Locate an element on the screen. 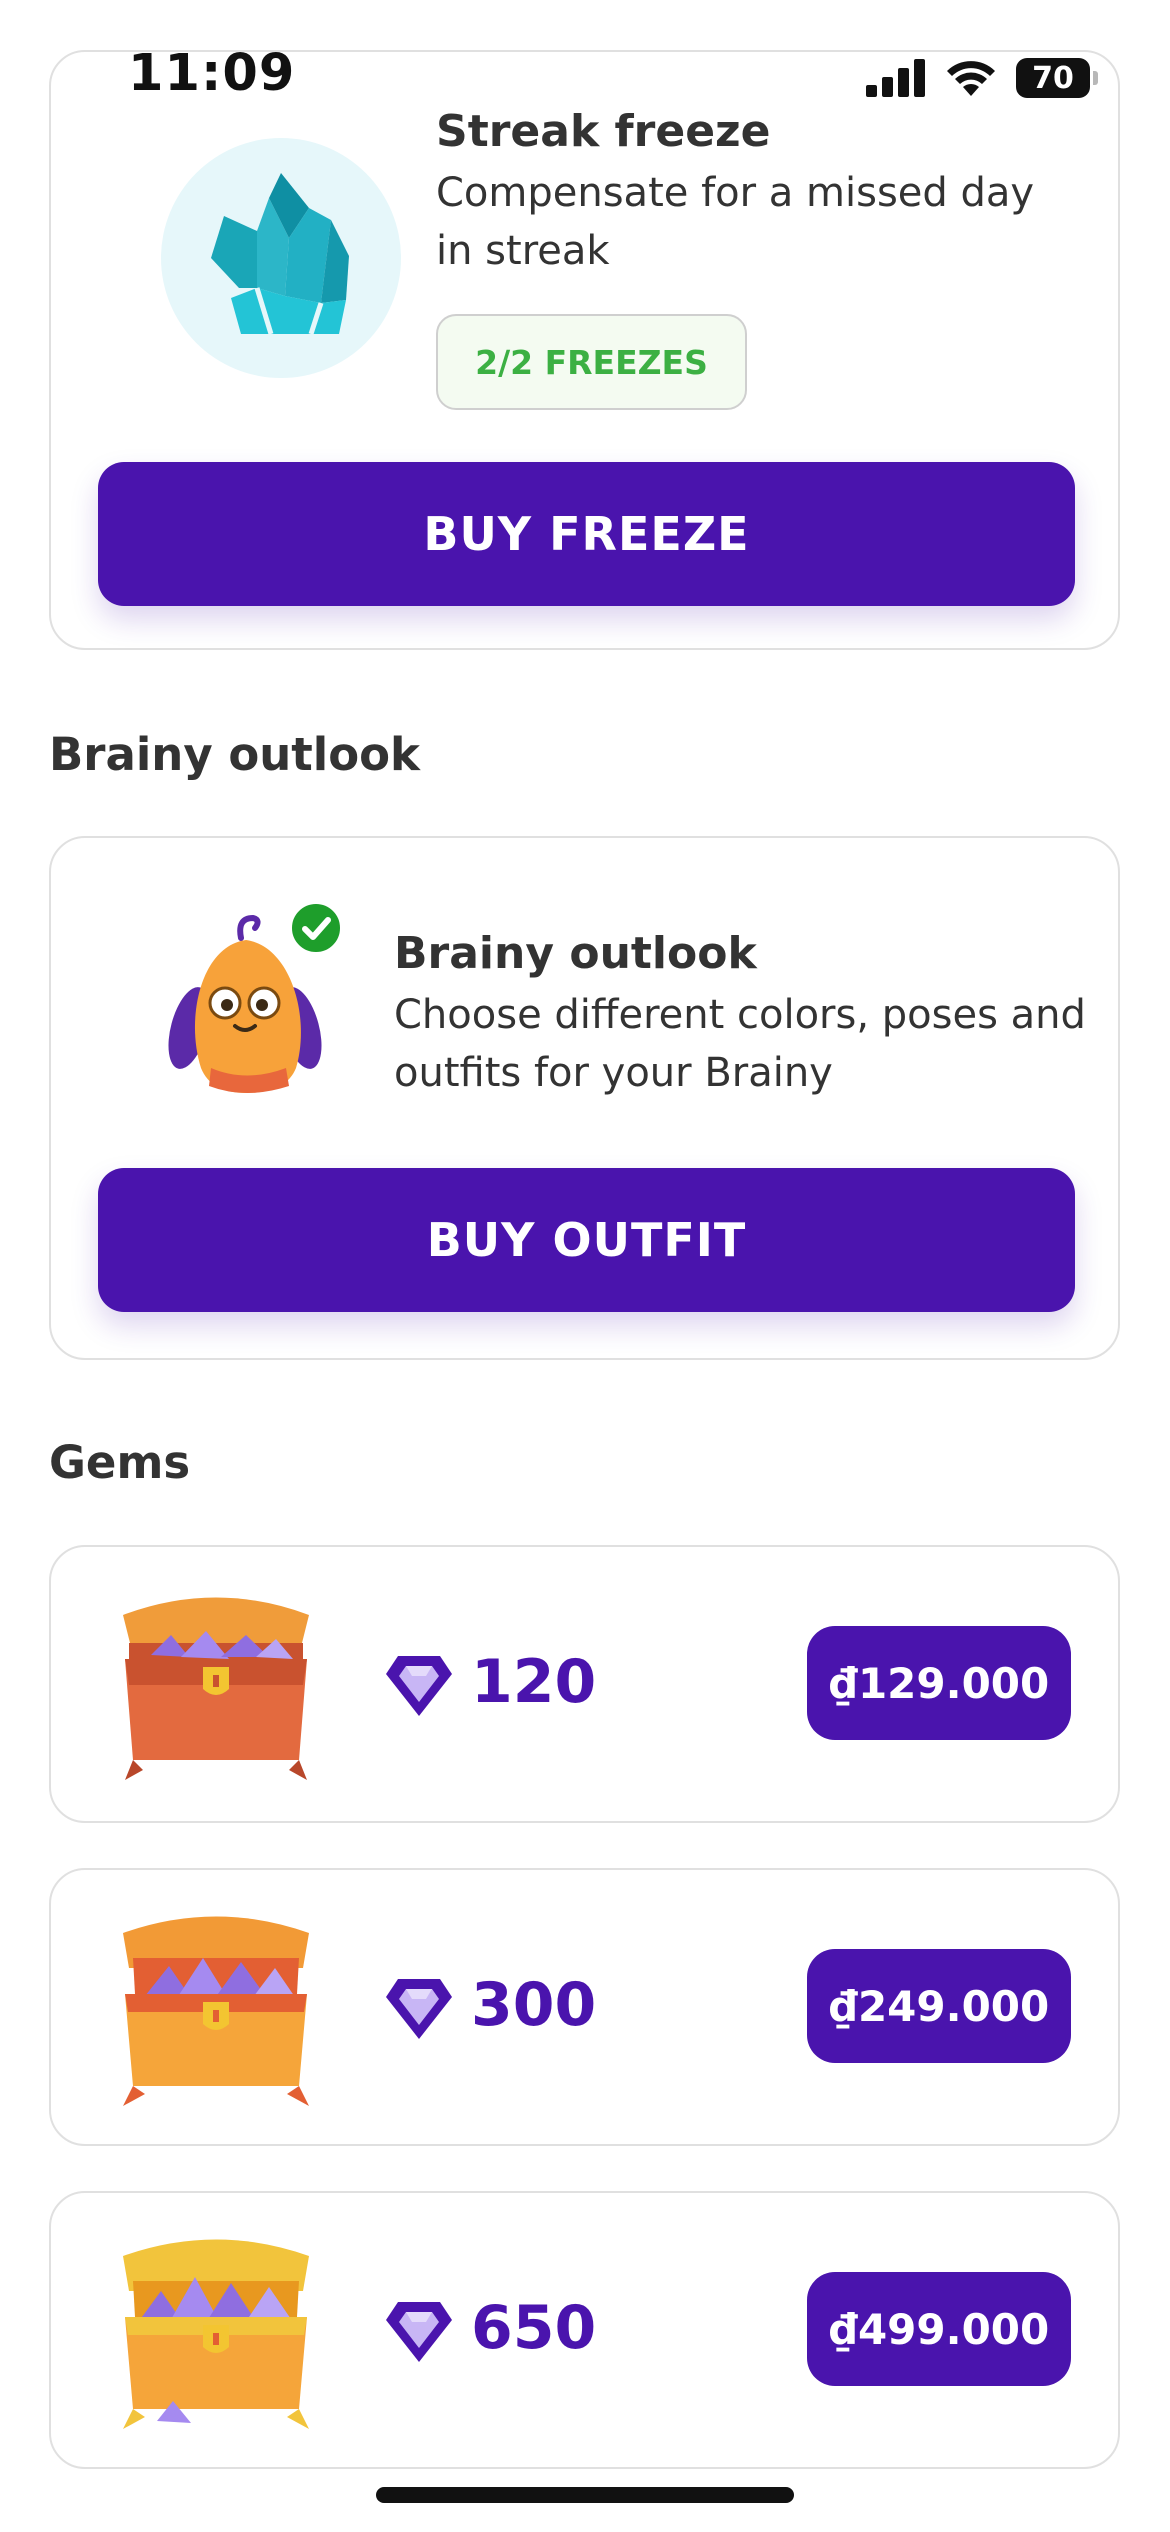 The width and height of the screenshot is (1170, 2532). battery-tip is located at coordinates (1095, 78).